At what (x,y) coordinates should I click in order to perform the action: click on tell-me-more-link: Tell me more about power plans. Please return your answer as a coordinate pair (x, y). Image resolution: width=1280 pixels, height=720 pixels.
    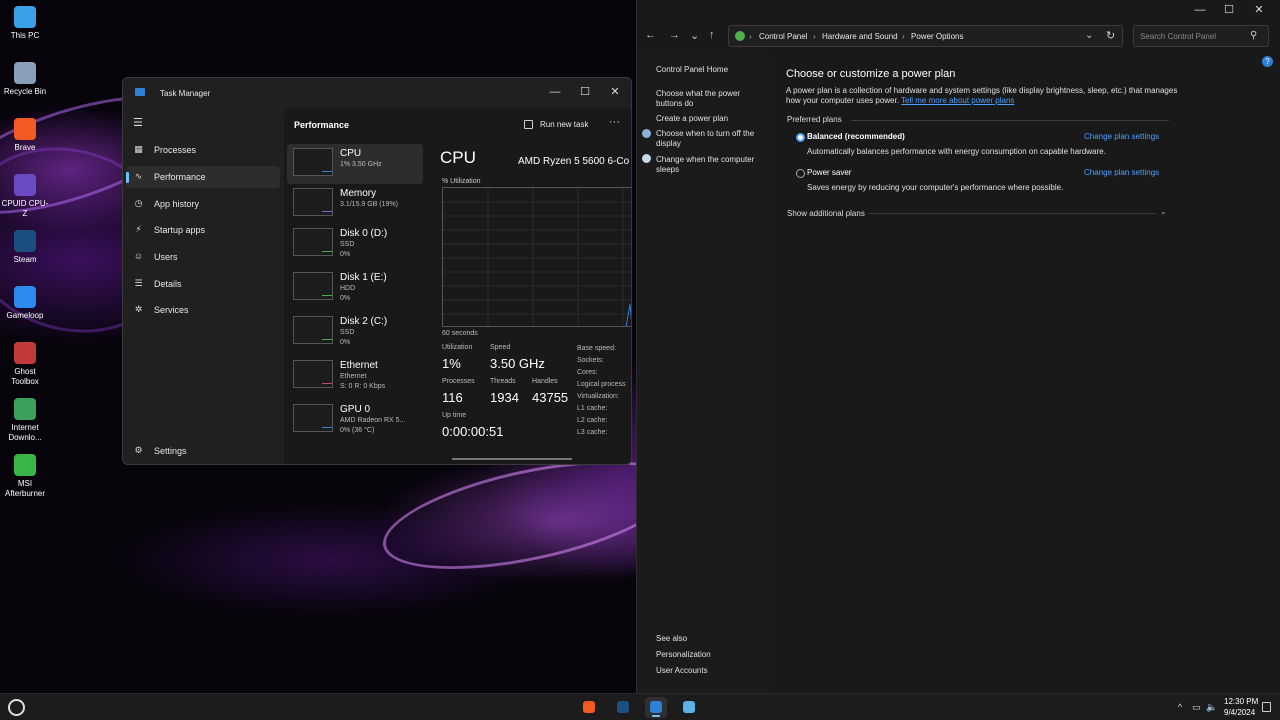
    Looking at the image, I should click on (957, 100).